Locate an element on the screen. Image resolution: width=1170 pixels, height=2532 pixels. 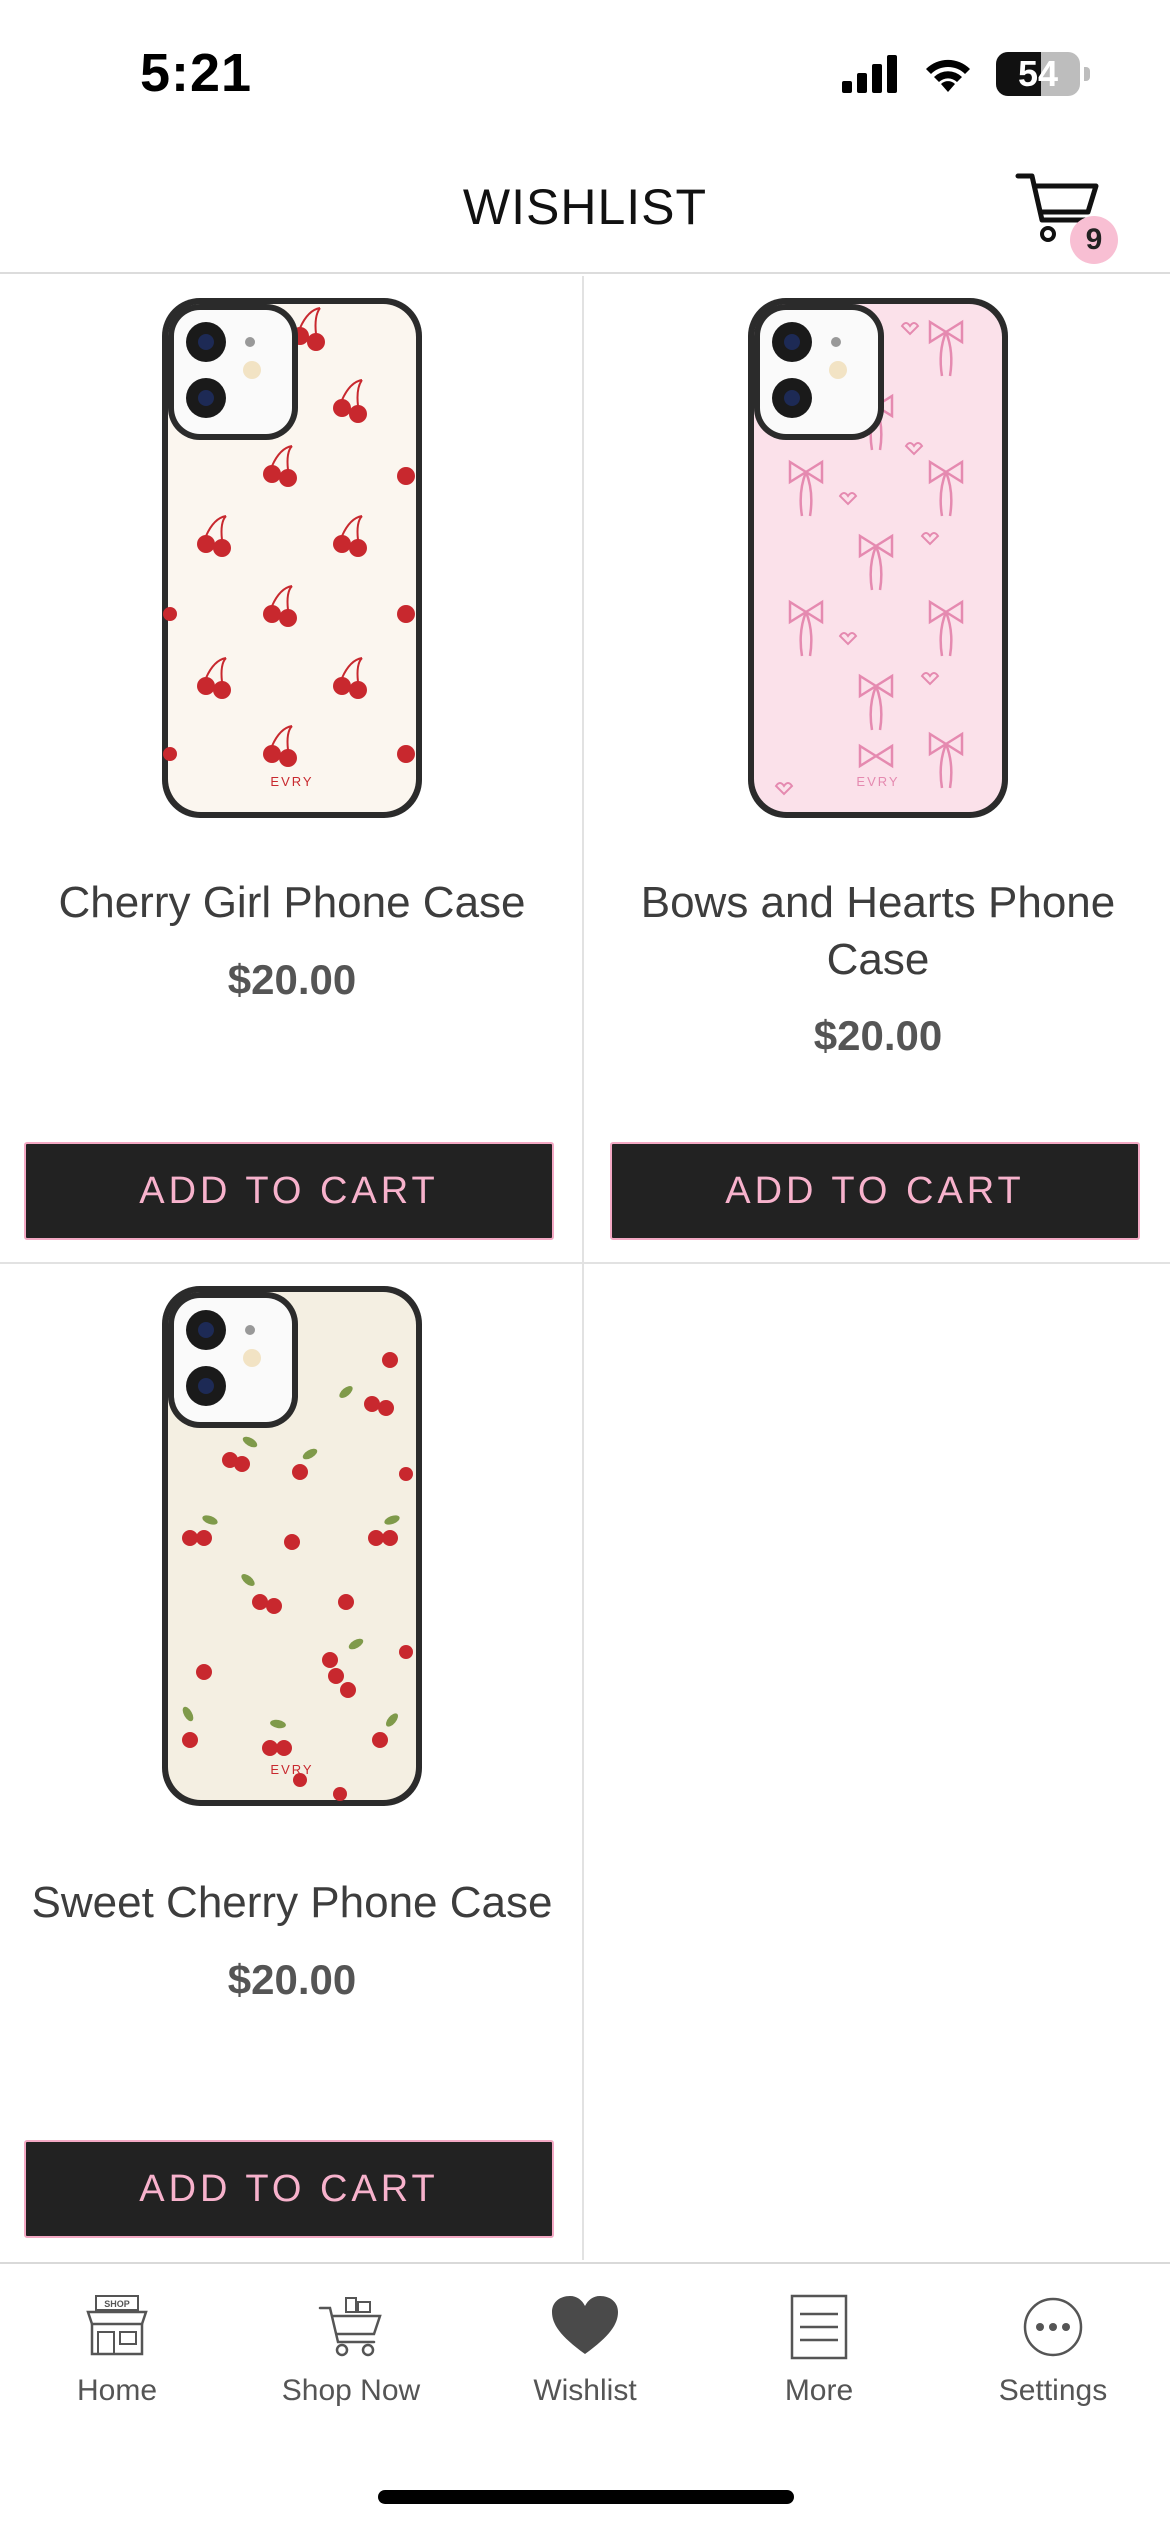
product-name: Sweet Cherry Phone Case is located at coordinates (292, 1902).